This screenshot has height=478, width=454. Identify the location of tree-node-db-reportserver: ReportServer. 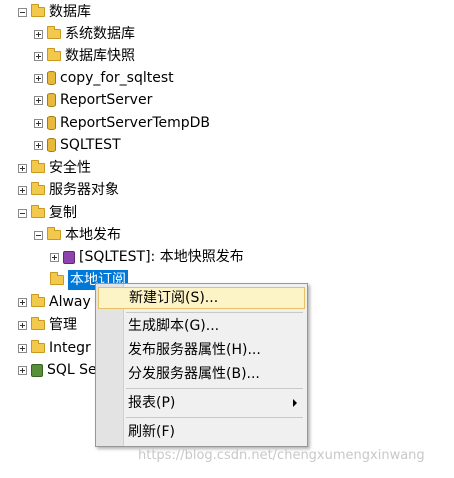
(93, 100).